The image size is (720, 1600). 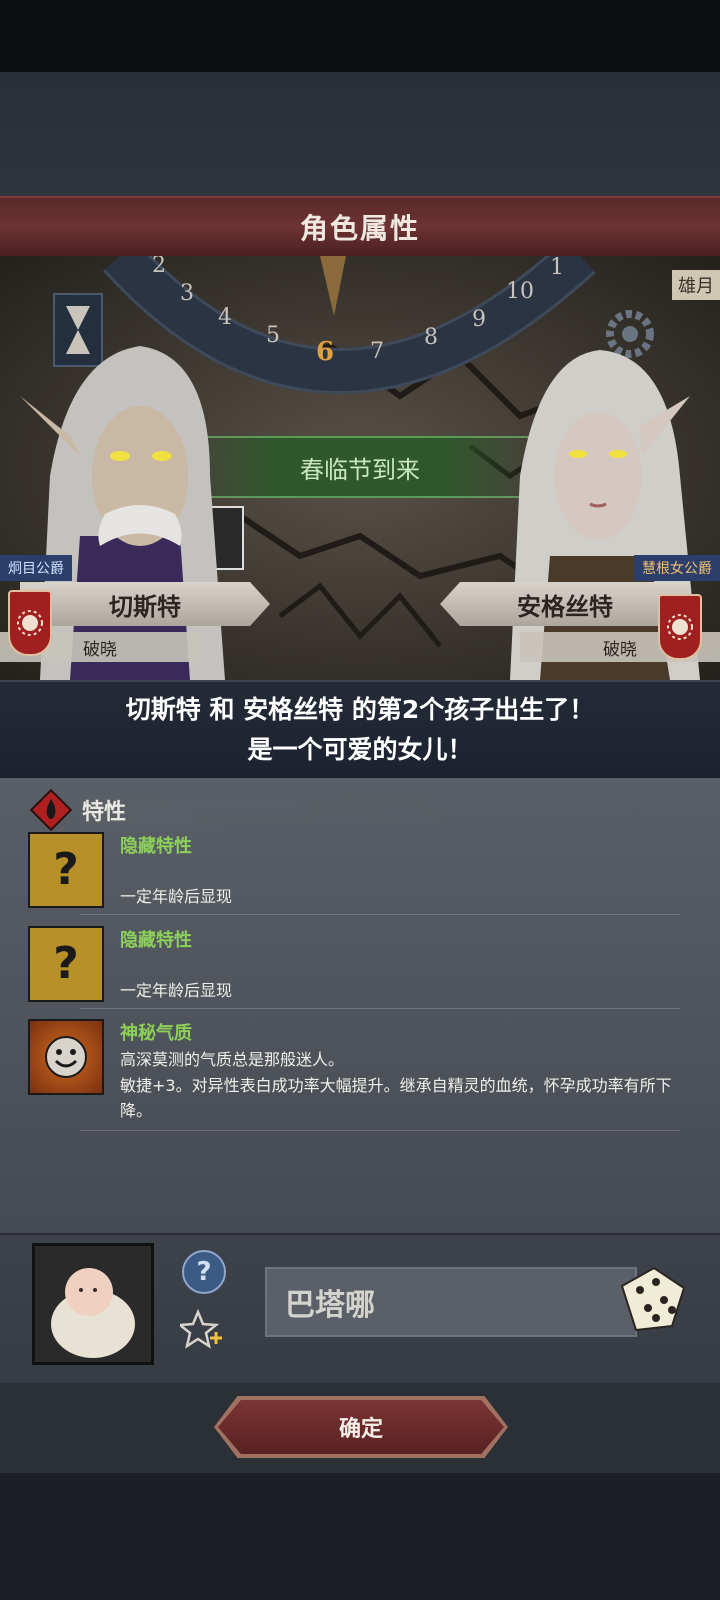 What do you see at coordinates (273, 335) in the screenshot?
I see `month-number: 5` at bounding box center [273, 335].